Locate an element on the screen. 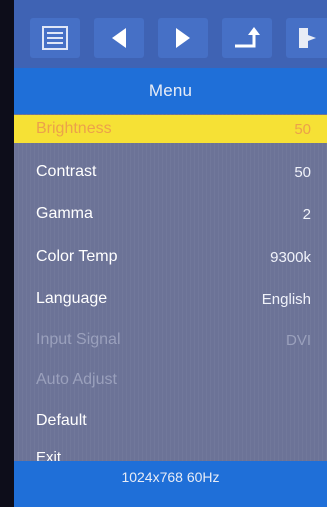  menu-item-value: 9300k is located at coordinates (290, 257).